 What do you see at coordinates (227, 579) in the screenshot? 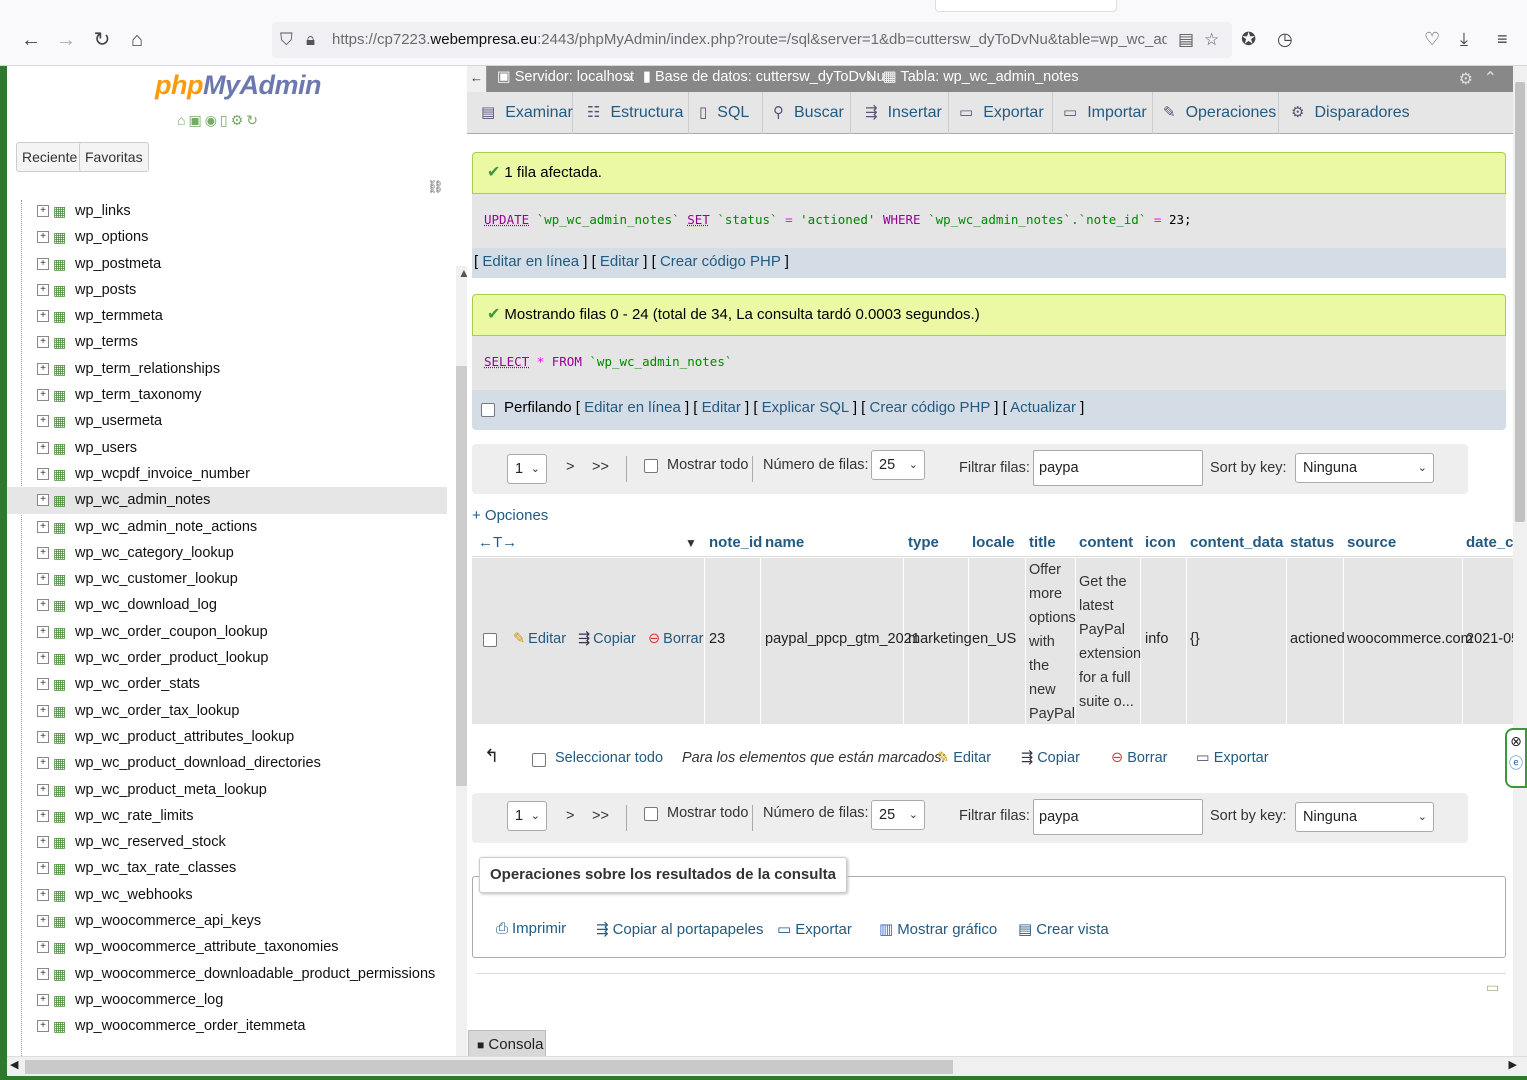
I see `sidebar-item-table: + ▦ wp_wc_customer_lookup` at bounding box center [227, 579].